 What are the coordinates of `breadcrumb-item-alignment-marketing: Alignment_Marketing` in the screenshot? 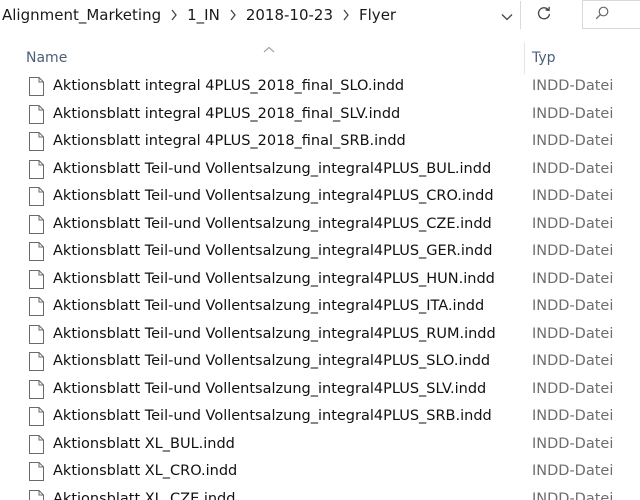 It's located at (81, 15).